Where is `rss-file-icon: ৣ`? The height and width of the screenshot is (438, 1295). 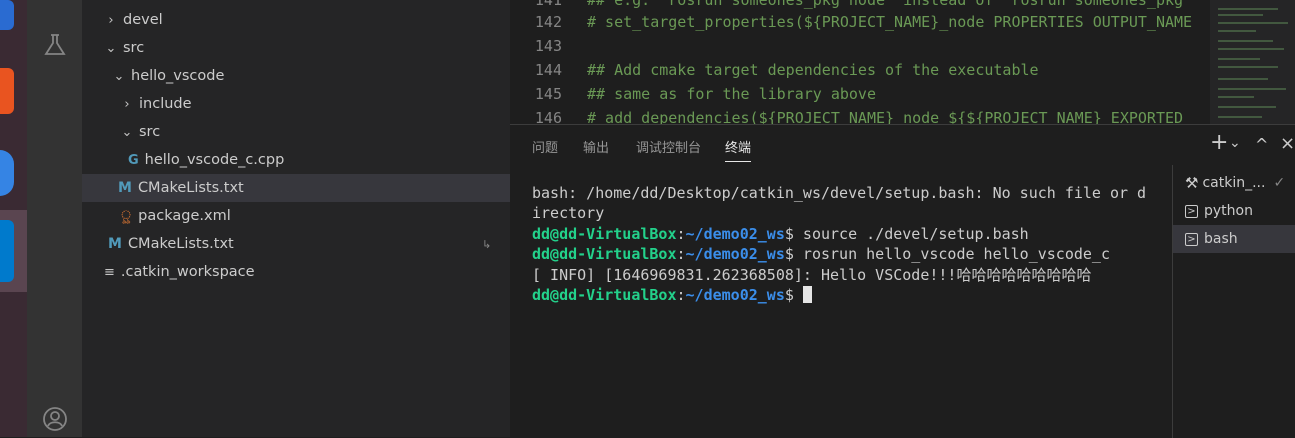 rss-file-icon: ৣ is located at coordinates (126, 215).